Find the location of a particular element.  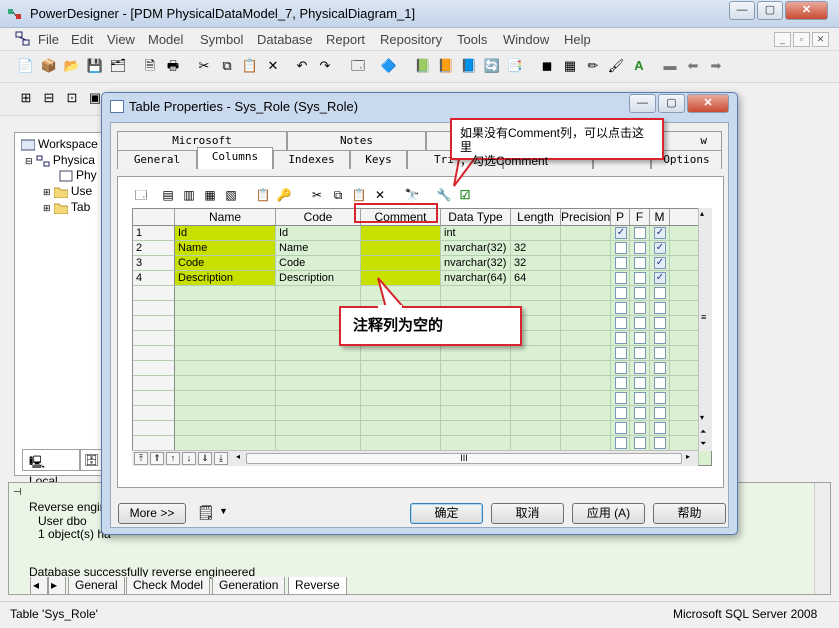

tree-item-workspace: Workspace is located at coordinates (59, 144).